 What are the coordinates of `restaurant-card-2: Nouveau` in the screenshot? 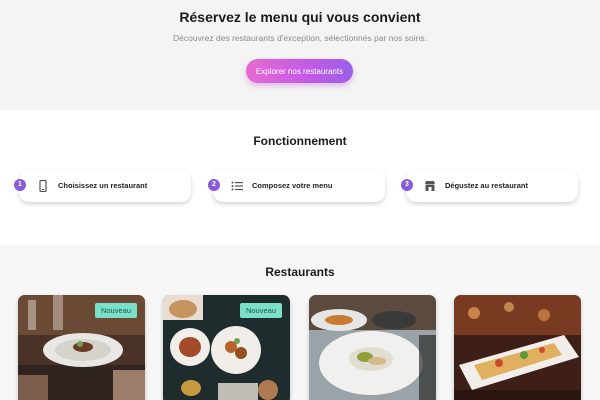 It's located at (226, 347).